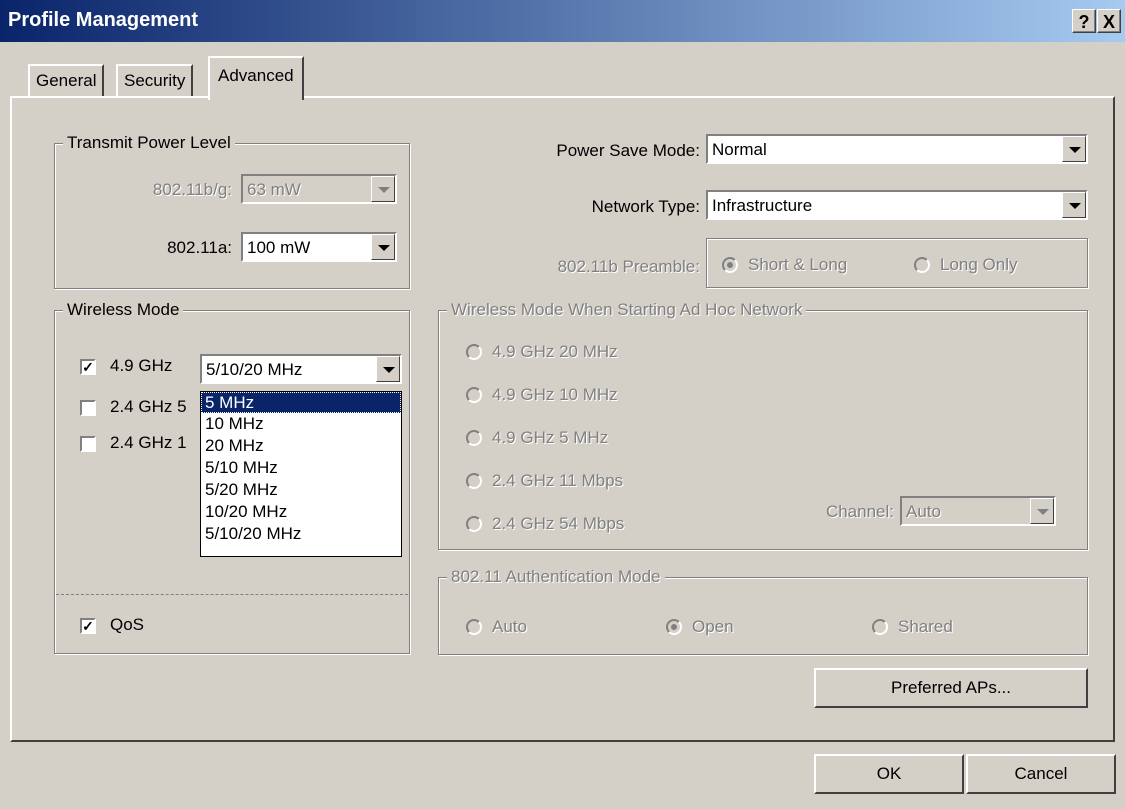 The width and height of the screenshot is (1125, 809). I want to click on network-type-select: Infrastructure, so click(897, 205).